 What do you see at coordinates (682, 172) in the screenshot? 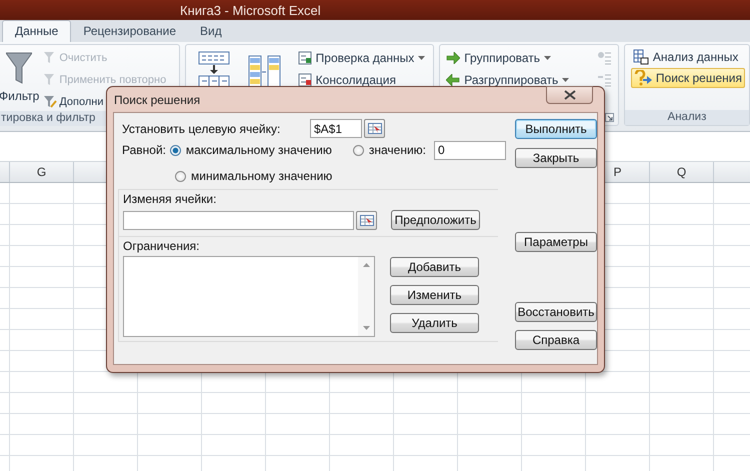
I see `column-header: Q` at bounding box center [682, 172].